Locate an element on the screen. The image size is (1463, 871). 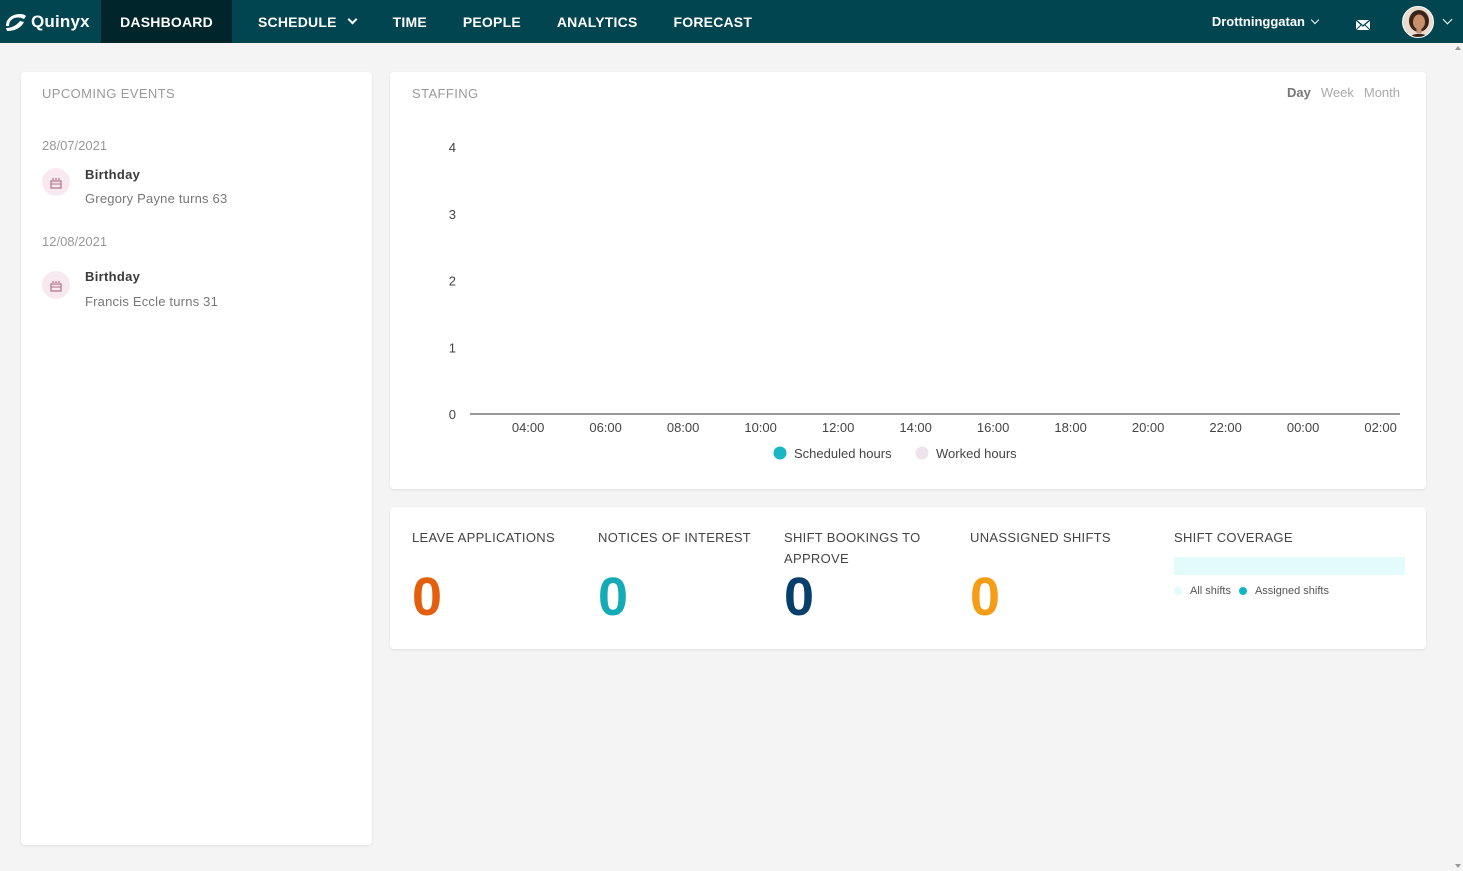
notices-of-interest-label: NOTICES OF INTEREST is located at coordinates (675, 537).